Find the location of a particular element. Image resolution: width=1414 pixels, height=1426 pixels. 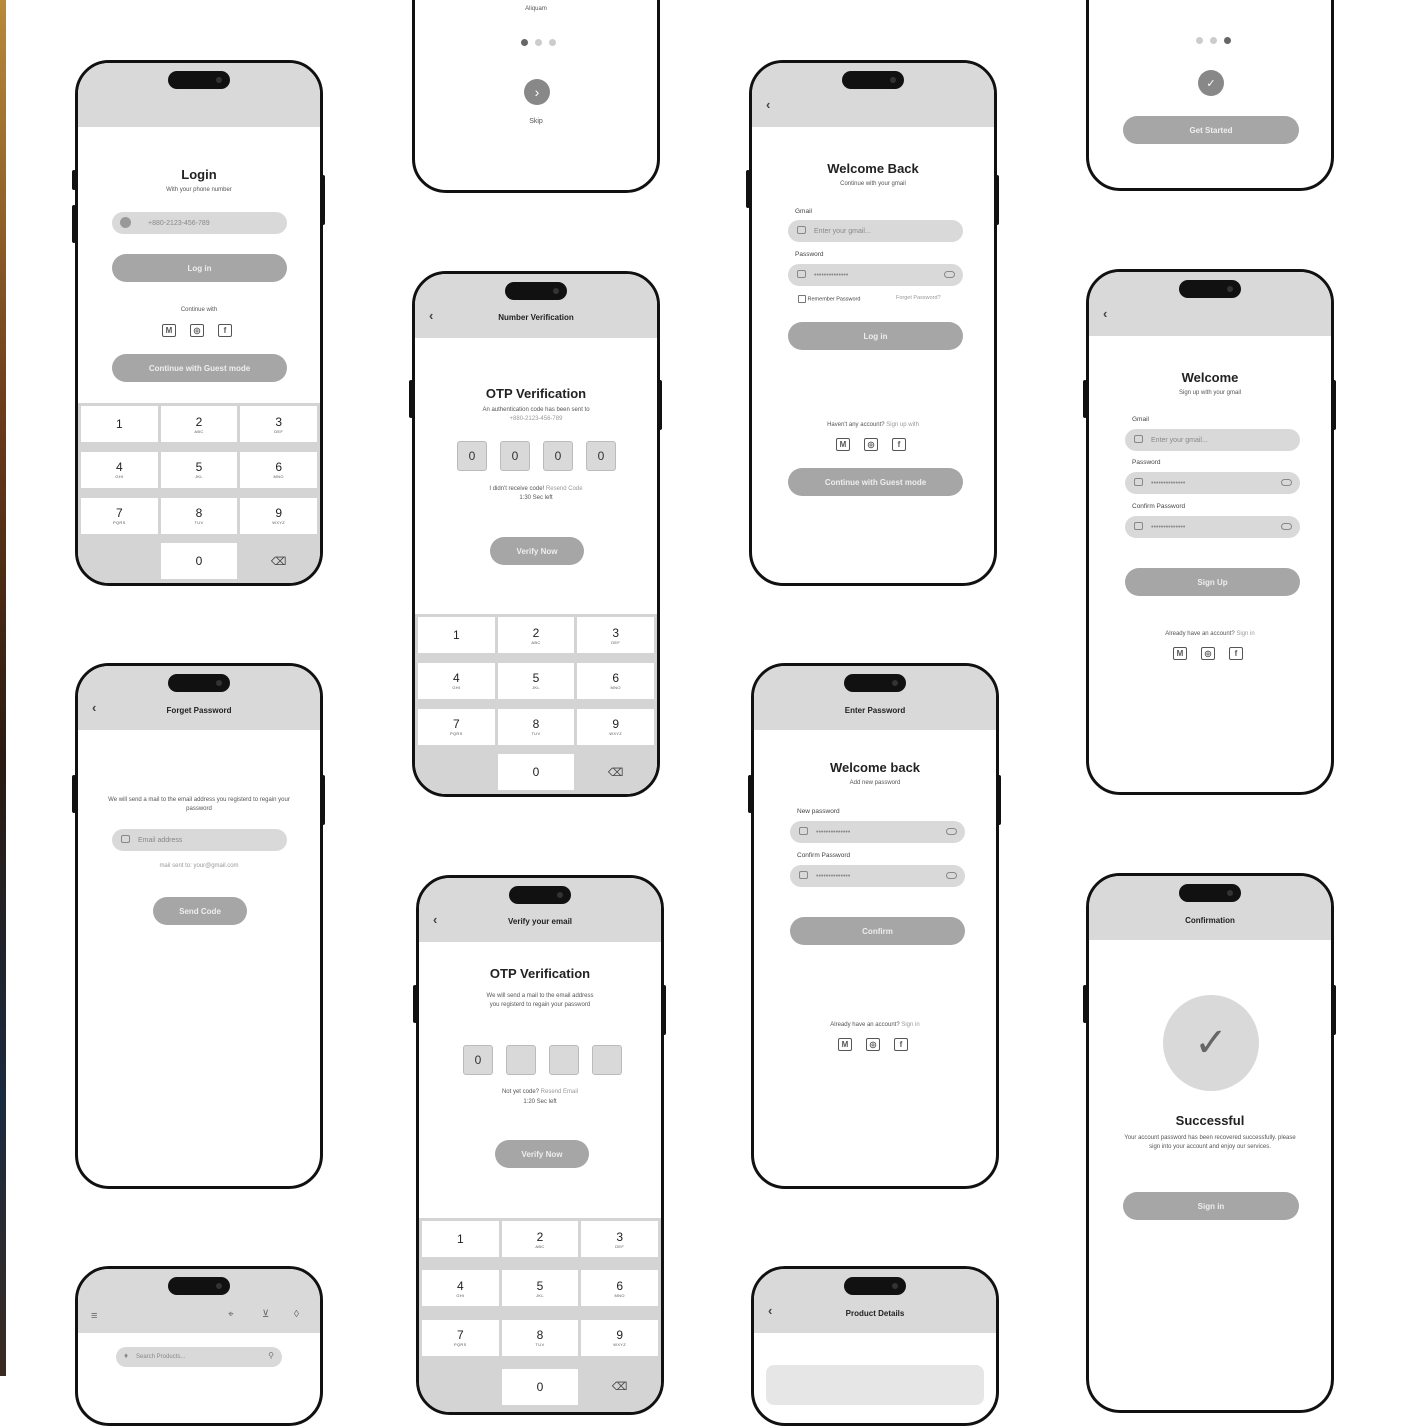

otp-inputs: 0 0 0 0 is located at coordinates (536, 456).